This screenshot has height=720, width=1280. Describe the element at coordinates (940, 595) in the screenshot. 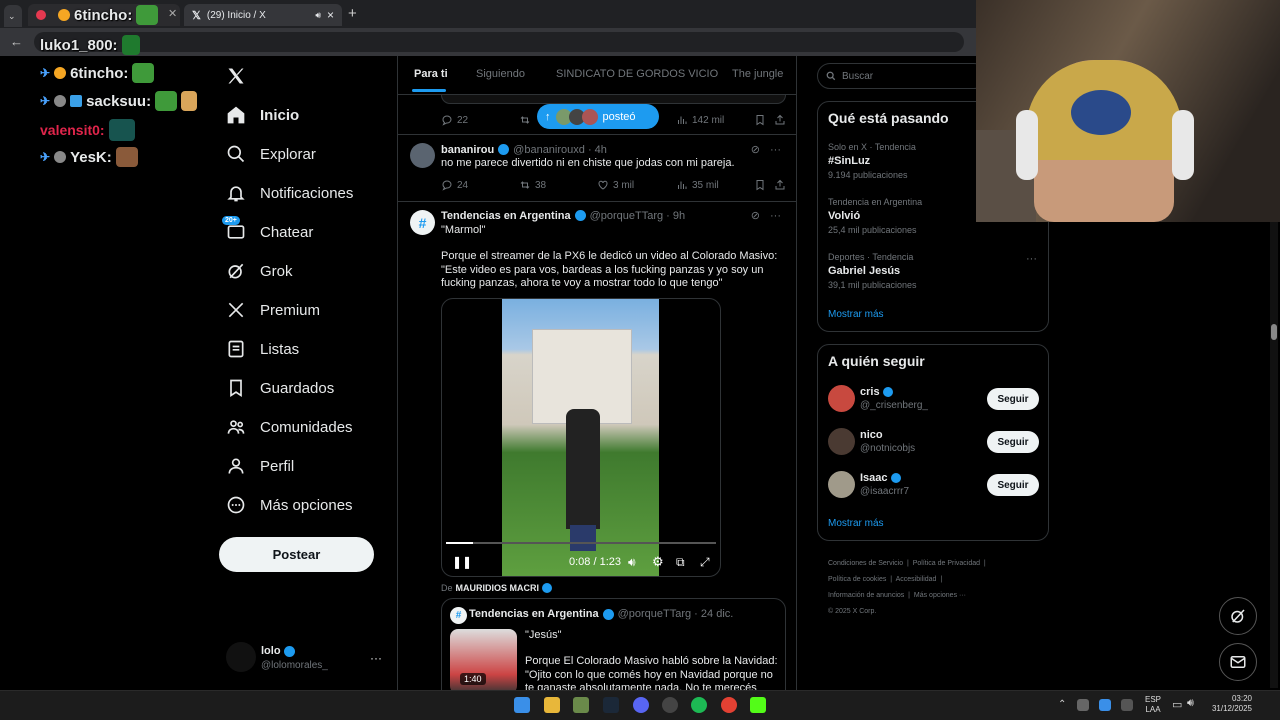

I see `footer-link: Más opciones ···` at that location.